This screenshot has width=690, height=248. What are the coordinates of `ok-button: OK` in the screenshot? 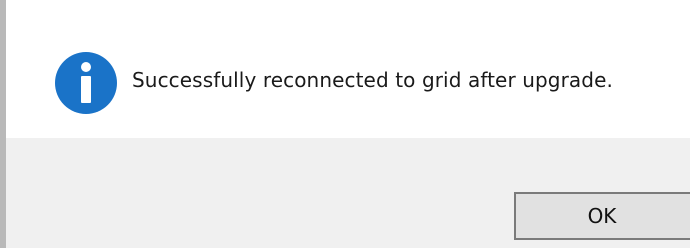 It's located at (602, 216).